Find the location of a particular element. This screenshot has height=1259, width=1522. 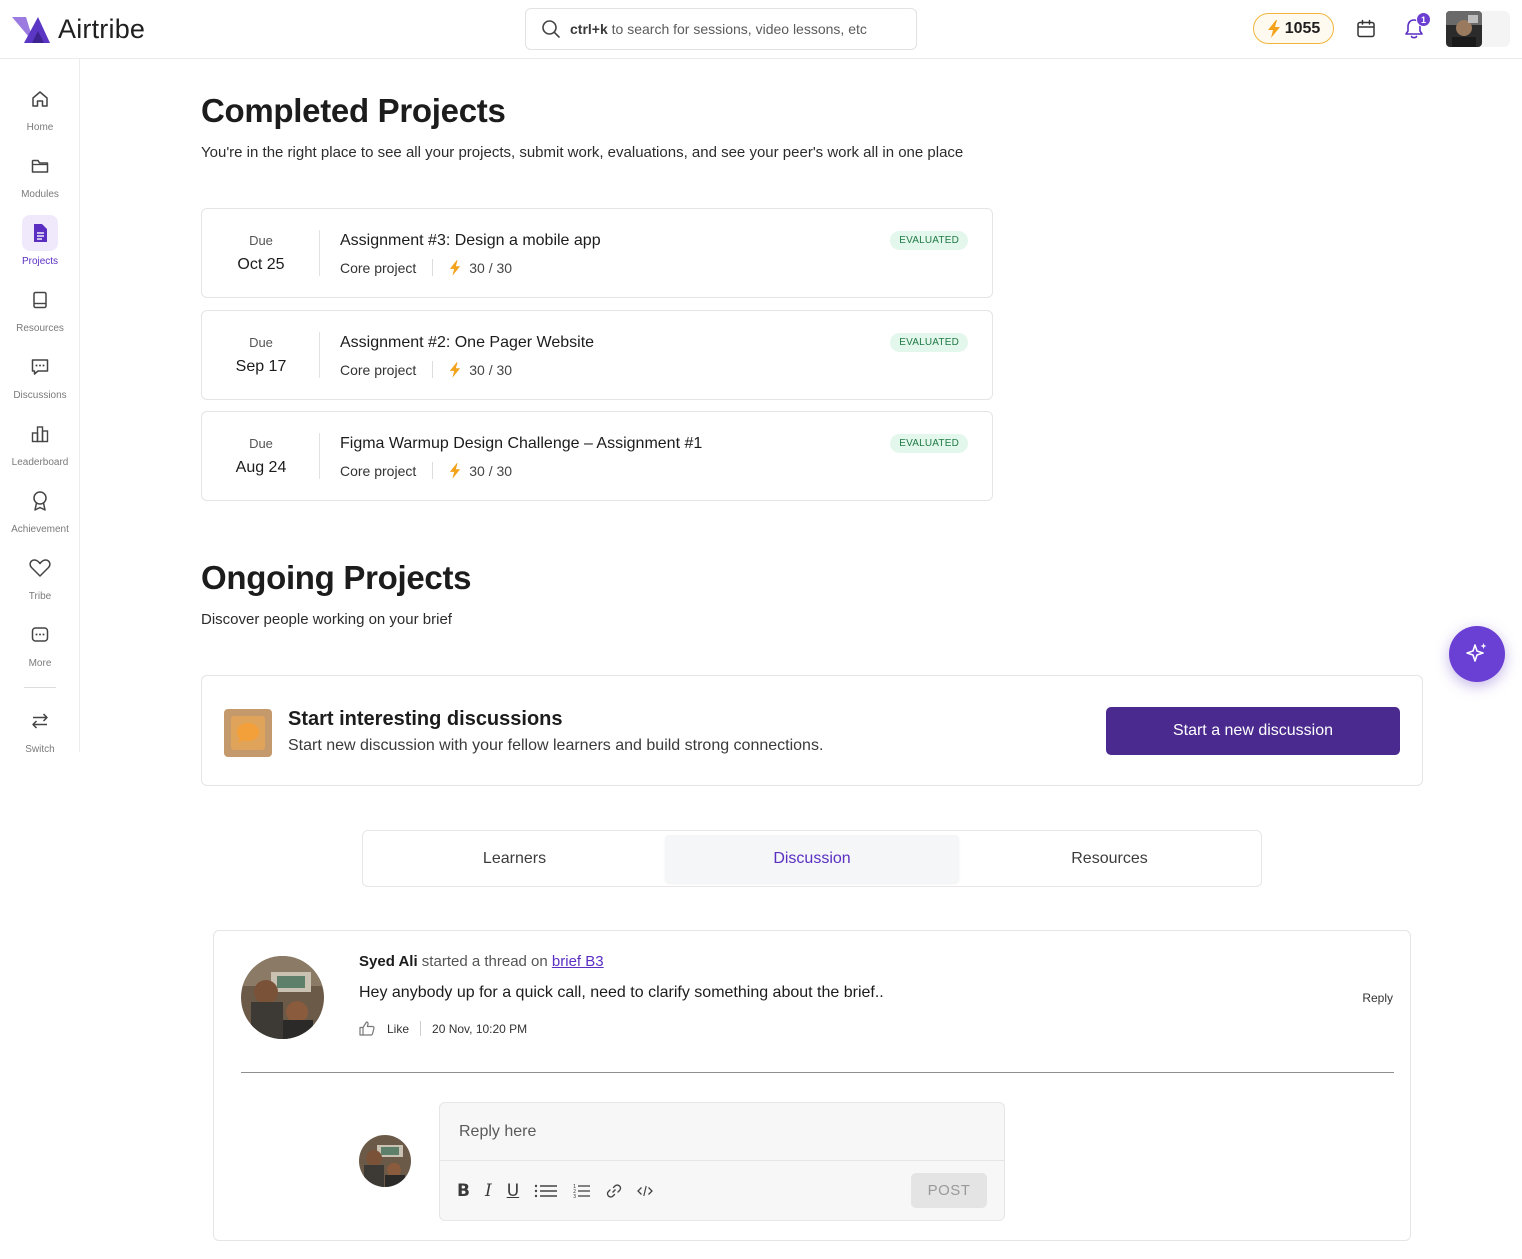

user-avatar is located at coordinates (1464, 29).